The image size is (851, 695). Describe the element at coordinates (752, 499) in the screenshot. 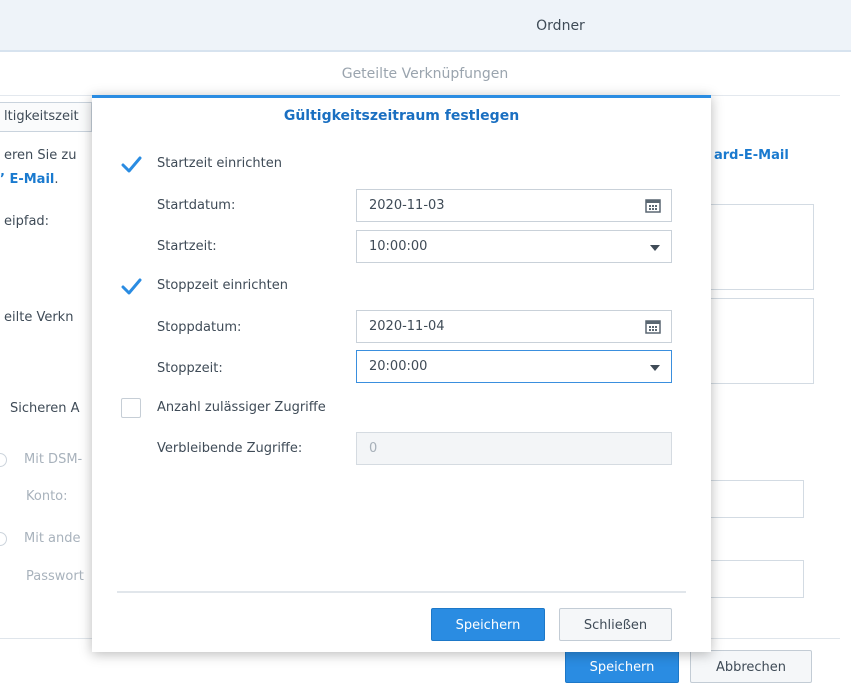

I see `account-input` at that location.